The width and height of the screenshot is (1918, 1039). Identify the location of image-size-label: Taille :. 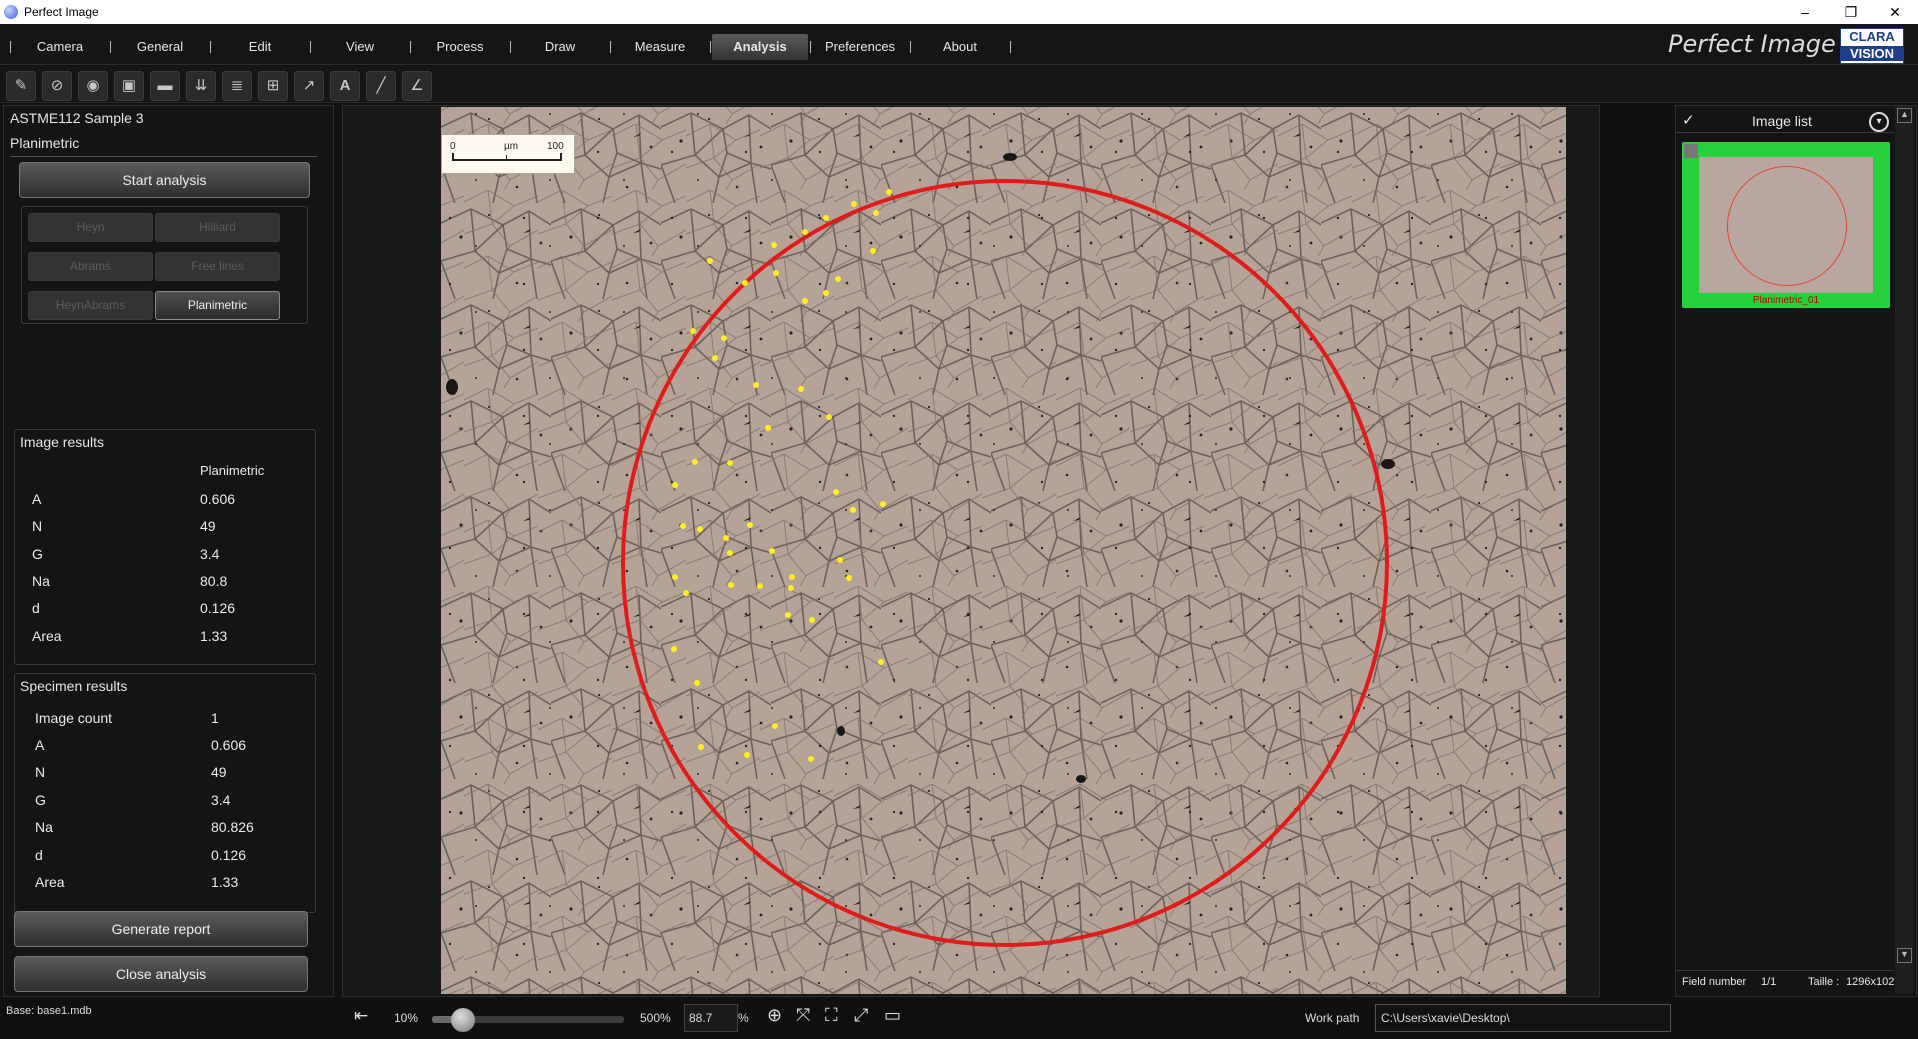
(1824, 982).